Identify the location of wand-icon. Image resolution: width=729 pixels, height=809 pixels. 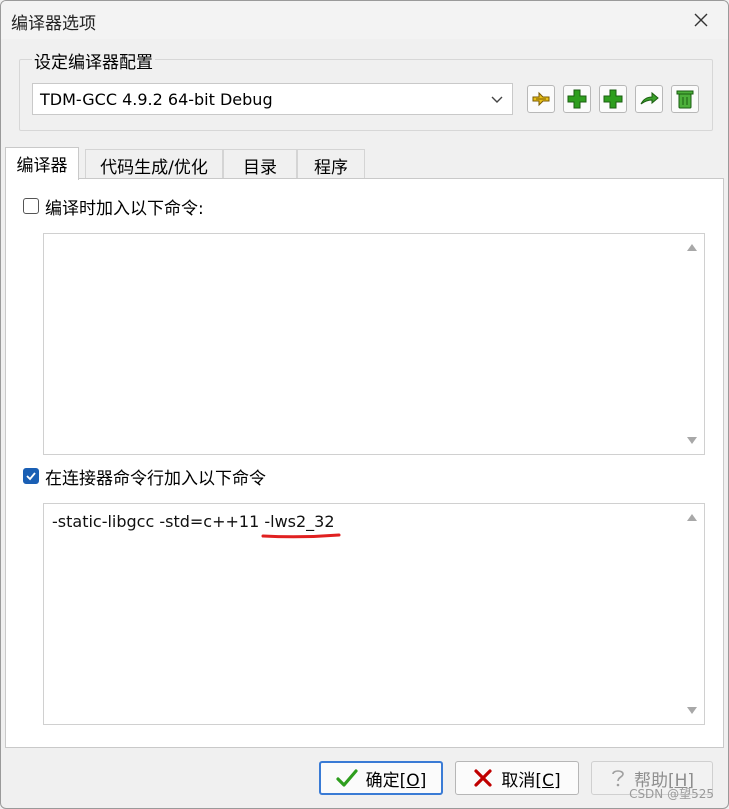
(541, 99).